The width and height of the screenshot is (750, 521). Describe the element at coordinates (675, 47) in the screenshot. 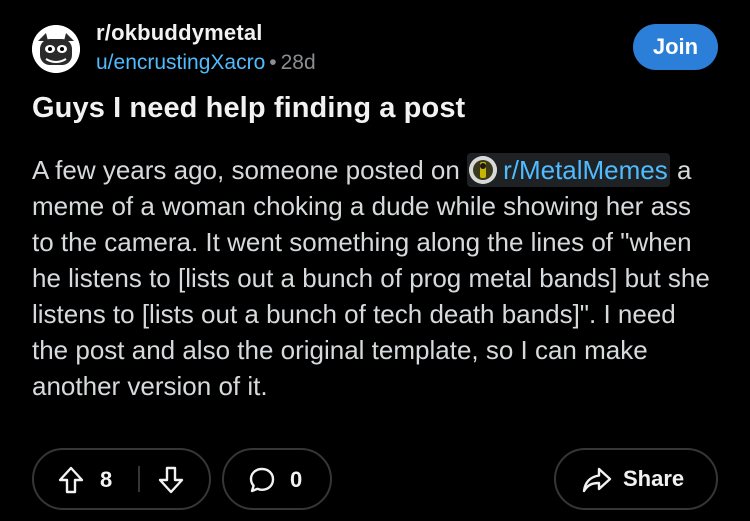

I see `join-button: Join` at that location.